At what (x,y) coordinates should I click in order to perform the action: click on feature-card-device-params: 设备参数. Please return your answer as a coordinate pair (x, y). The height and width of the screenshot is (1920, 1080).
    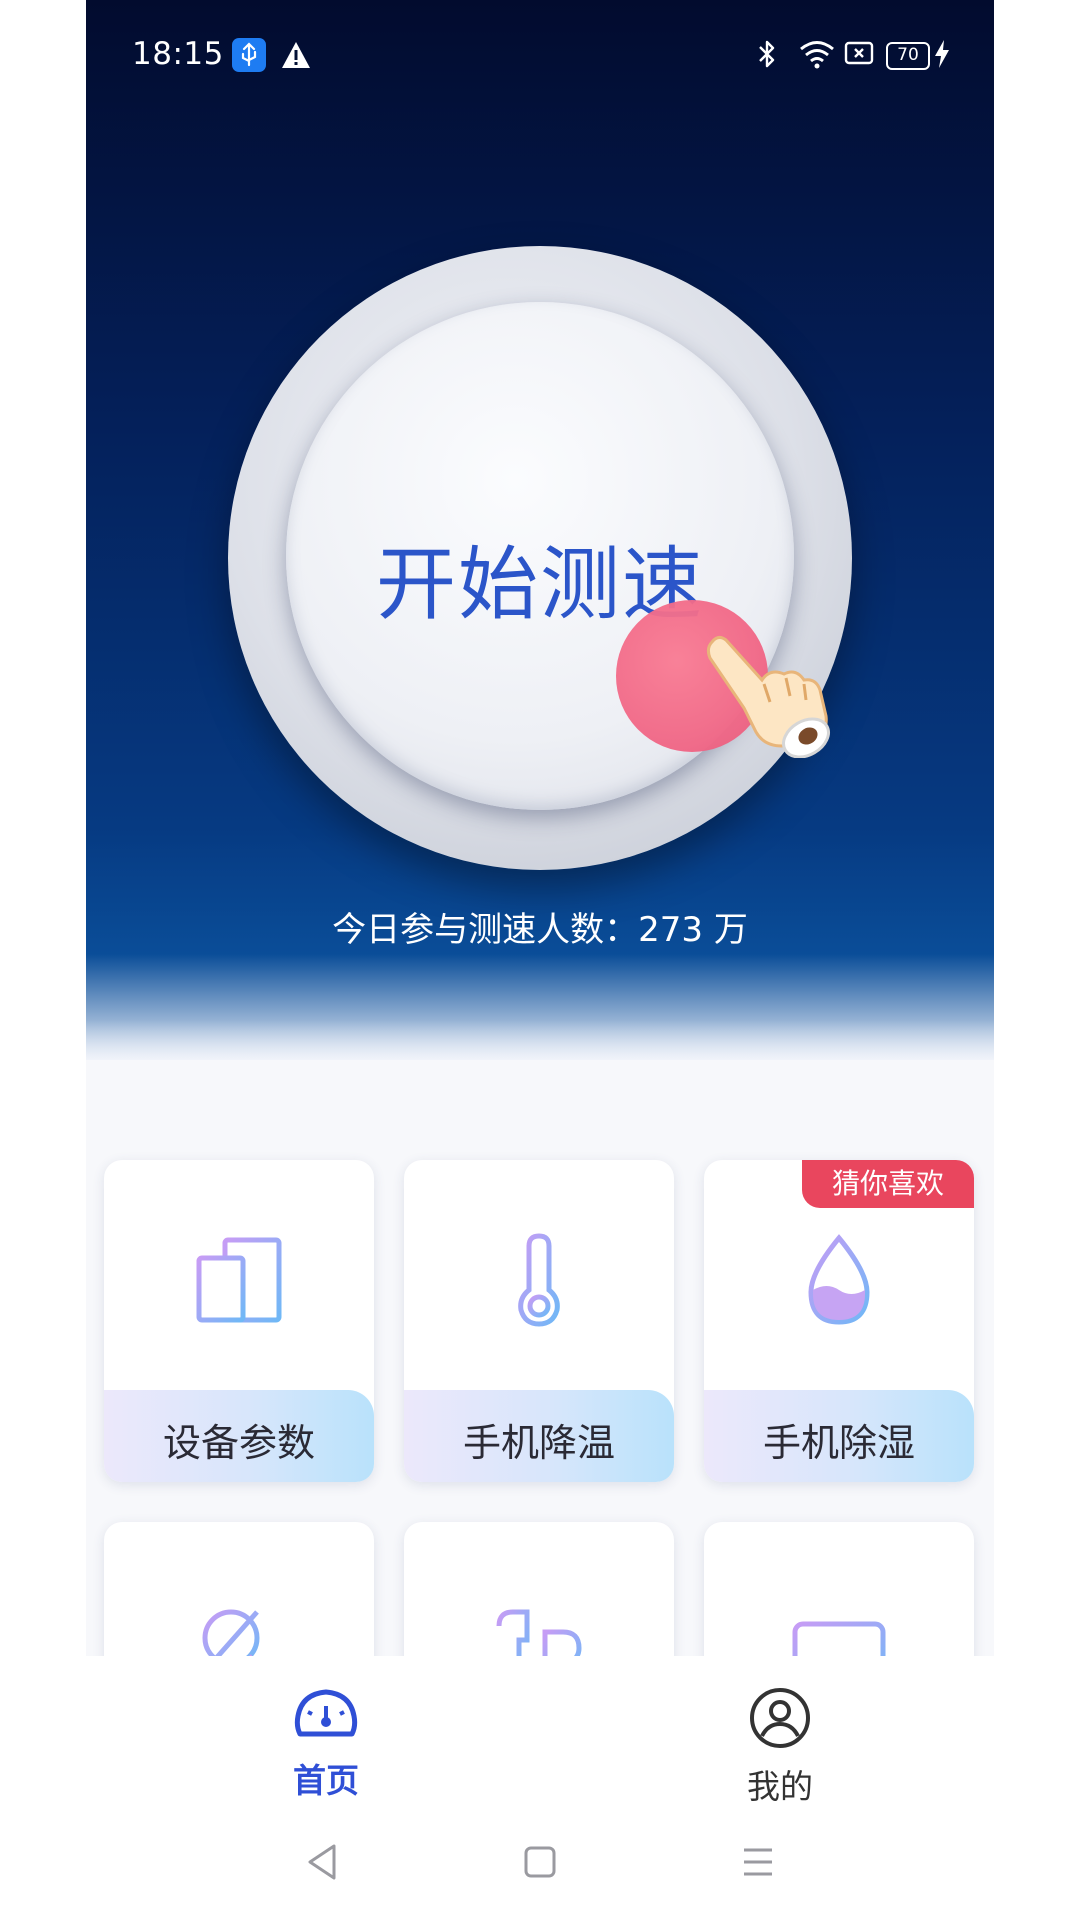
    Looking at the image, I should click on (239, 1321).